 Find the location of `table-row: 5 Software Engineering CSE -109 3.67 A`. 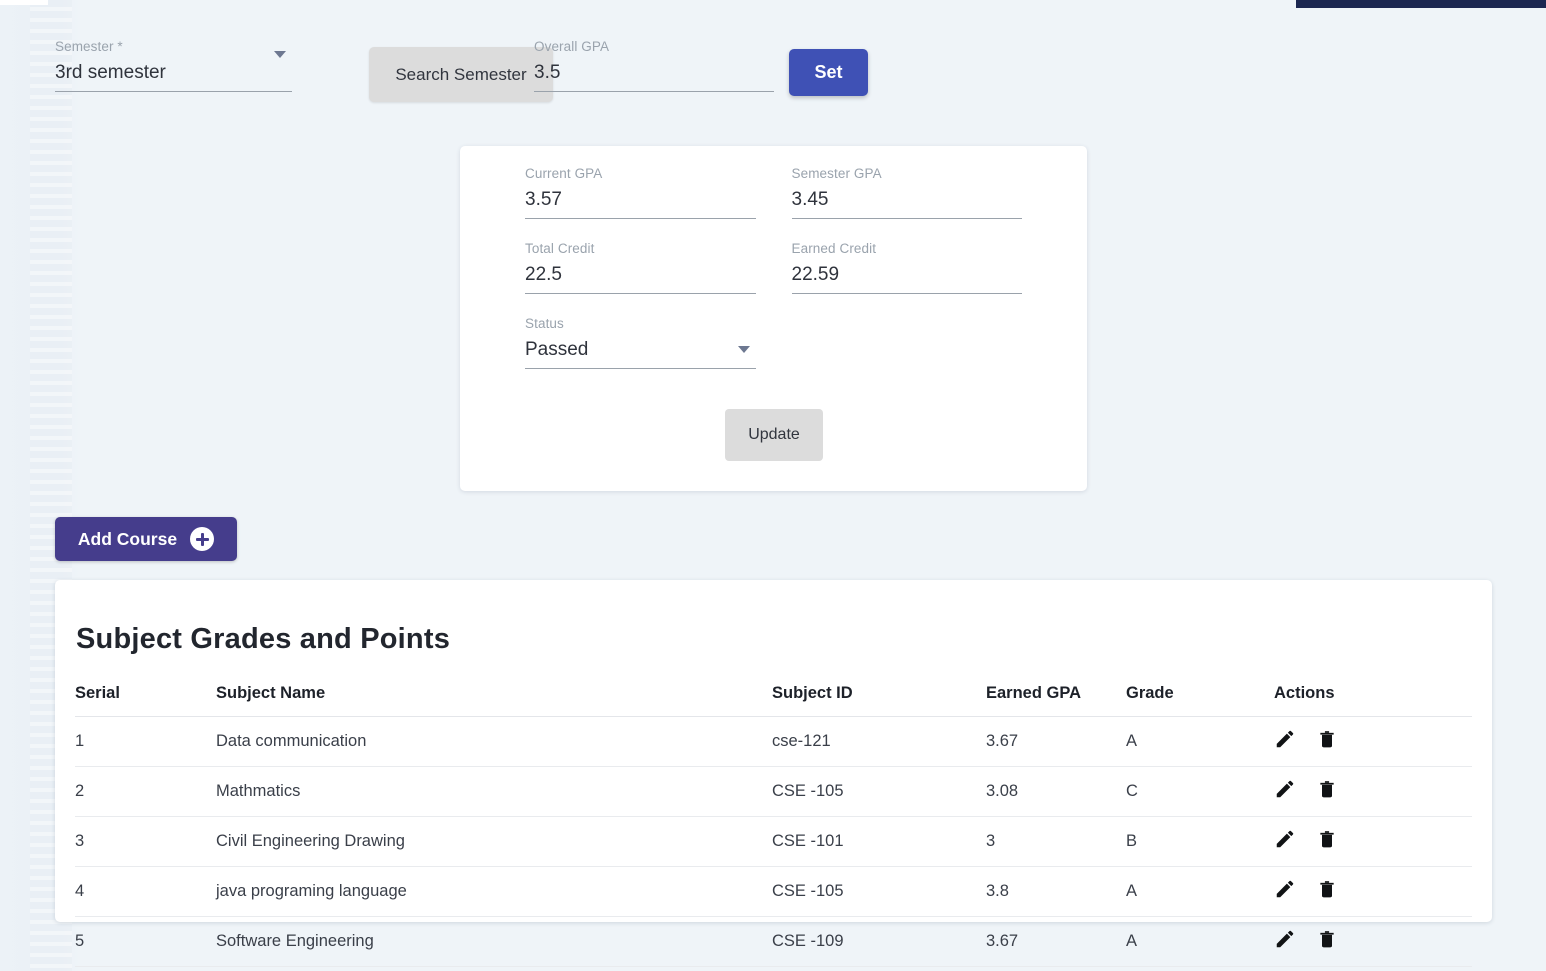

table-row: 5 Software Engineering CSE -109 3.67 A is located at coordinates (773, 941).